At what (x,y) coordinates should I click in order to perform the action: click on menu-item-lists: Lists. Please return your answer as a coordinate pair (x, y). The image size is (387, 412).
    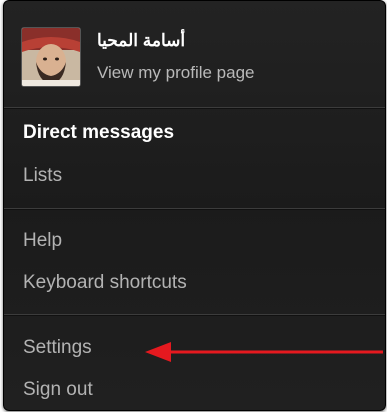
    Looking at the image, I should click on (42, 176).